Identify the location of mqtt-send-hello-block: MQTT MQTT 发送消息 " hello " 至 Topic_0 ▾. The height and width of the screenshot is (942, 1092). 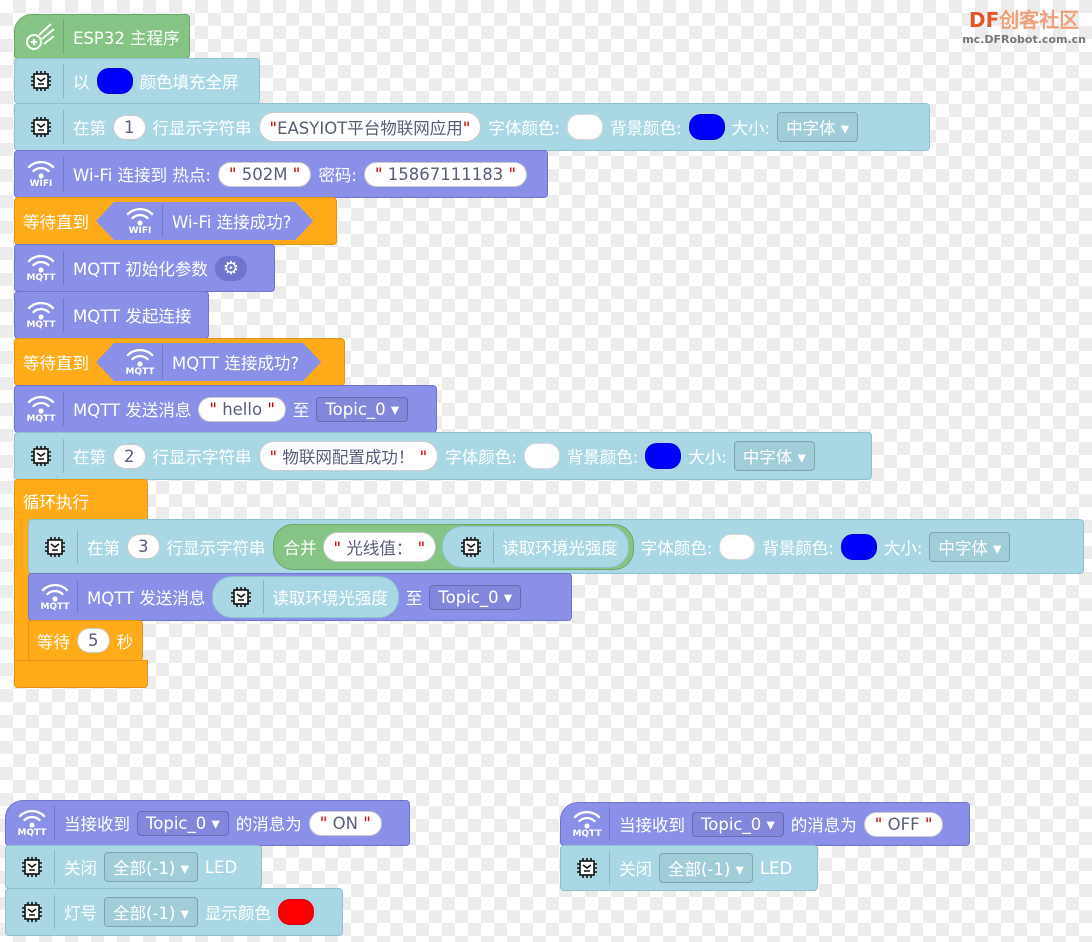
(225, 409).